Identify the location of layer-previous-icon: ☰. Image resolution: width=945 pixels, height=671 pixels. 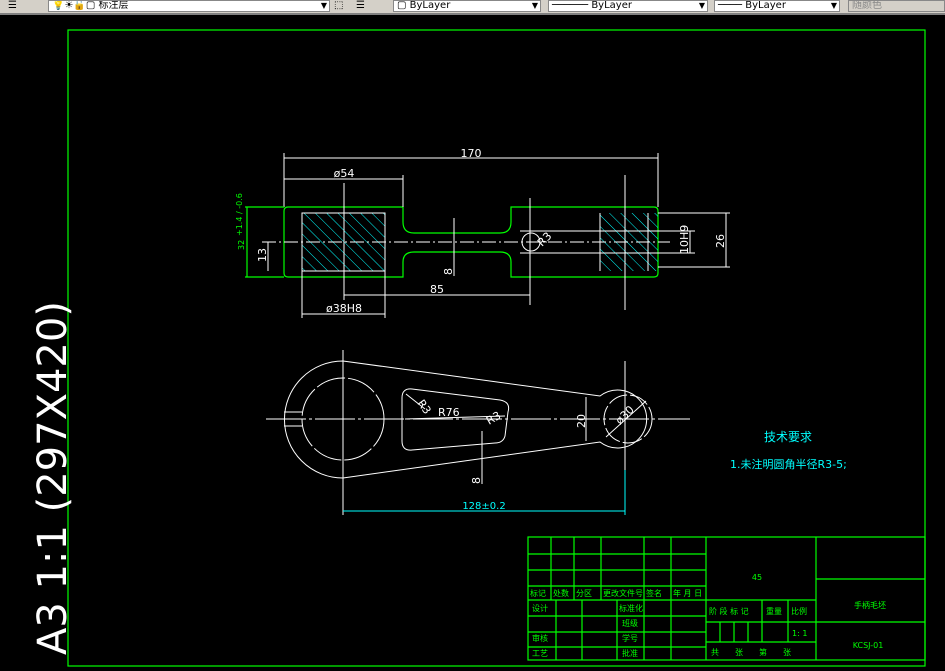
(360, 5).